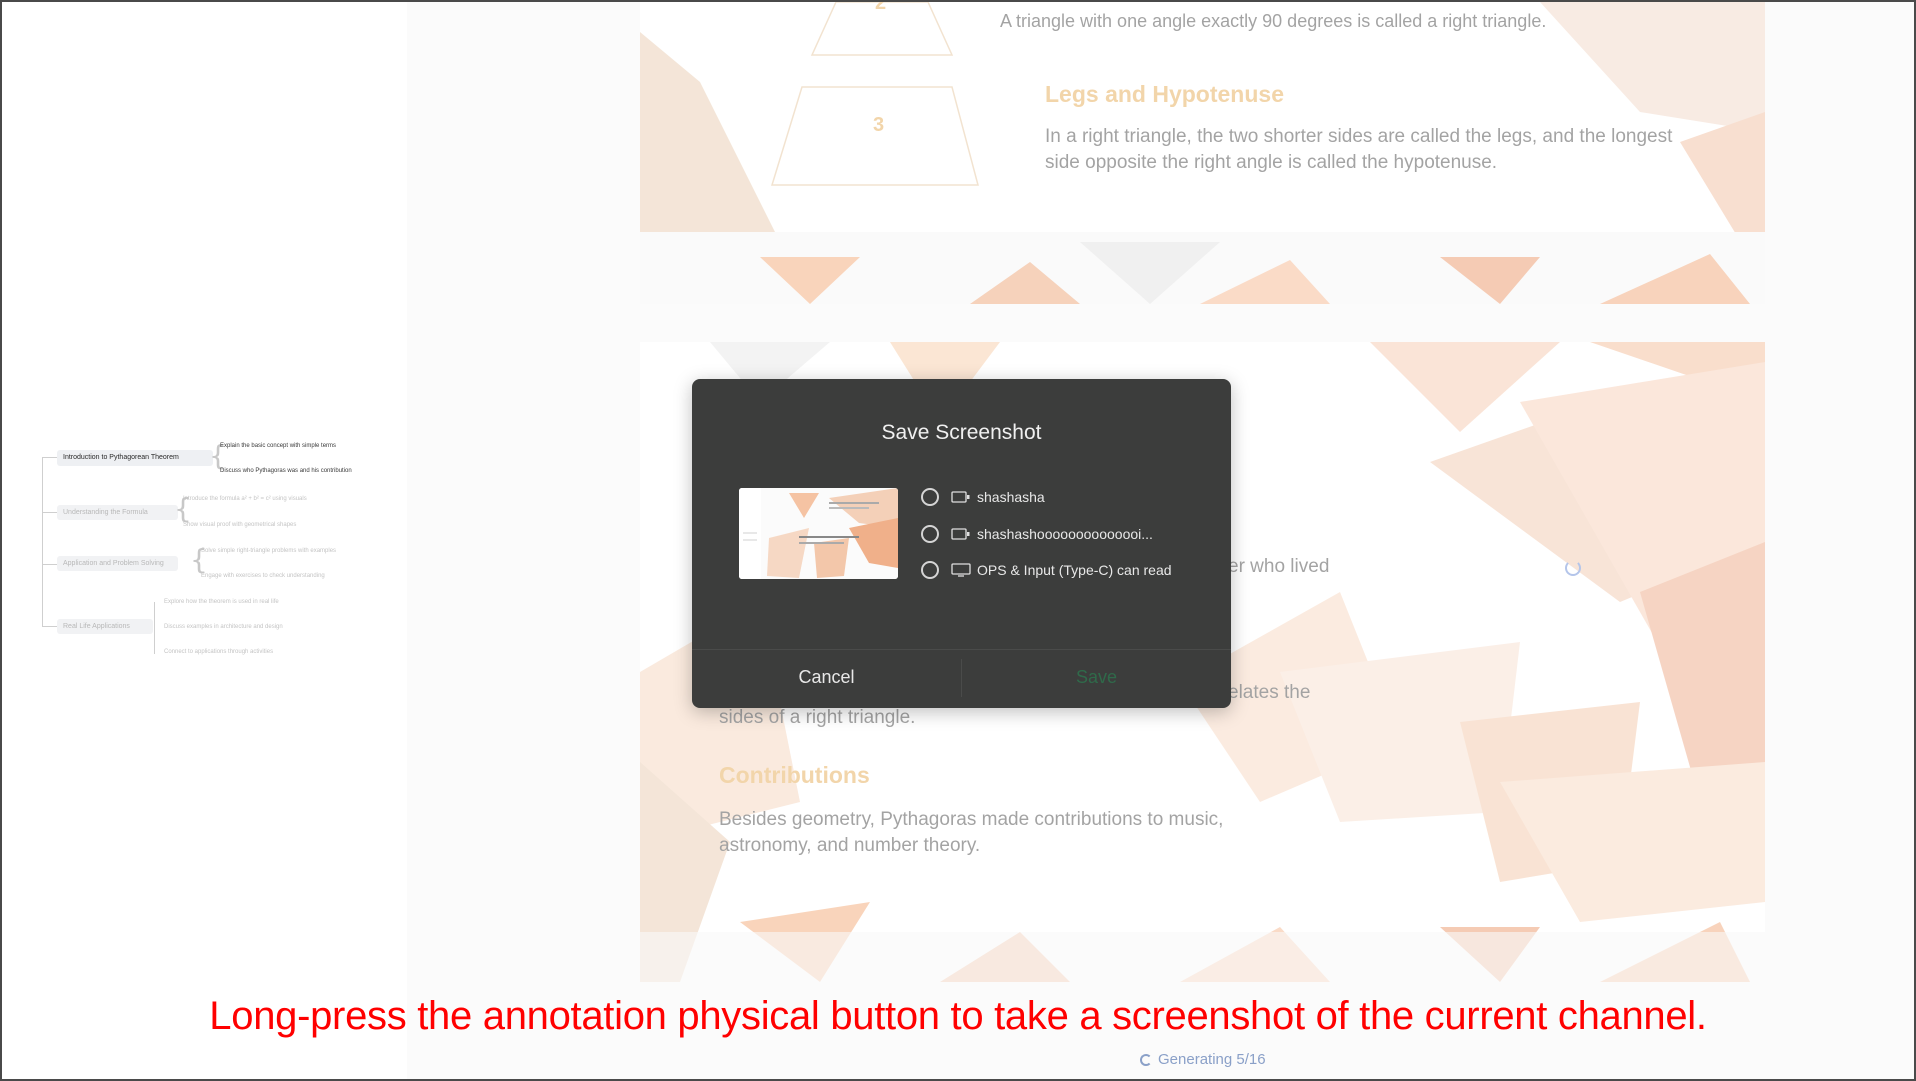  Describe the element at coordinates (1573, 568) in the screenshot. I see `loading-spinner-icon` at that location.